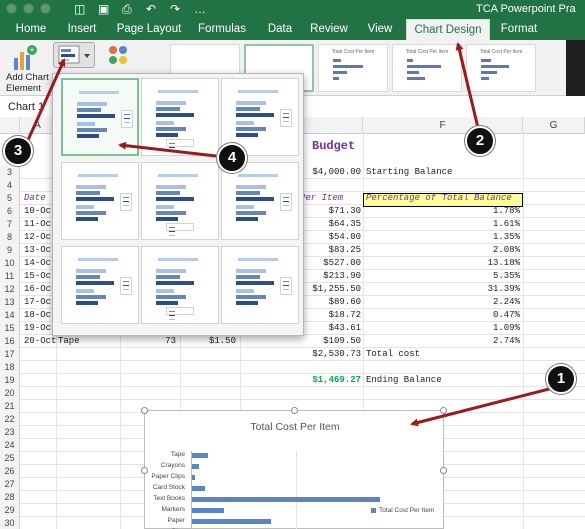 The image size is (585, 529). Describe the element at coordinates (441, 341) in the screenshot. I see `percentage-cell: 2.74%` at that location.